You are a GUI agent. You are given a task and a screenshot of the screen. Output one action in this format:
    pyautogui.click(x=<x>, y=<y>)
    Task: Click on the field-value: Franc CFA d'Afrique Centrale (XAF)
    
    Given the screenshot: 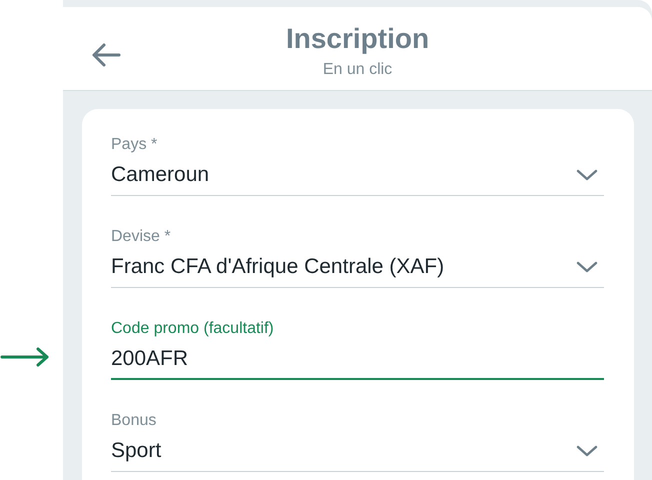 What is the action you would take?
    pyautogui.click(x=277, y=267)
    